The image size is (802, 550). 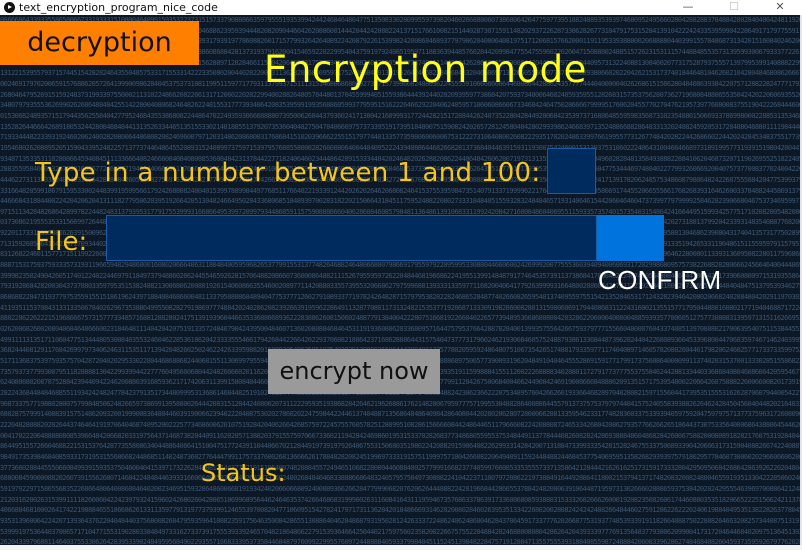 What do you see at coordinates (779, 7) in the screenshot?
I see `close-button: ✕` at bounding box center [779, 7].